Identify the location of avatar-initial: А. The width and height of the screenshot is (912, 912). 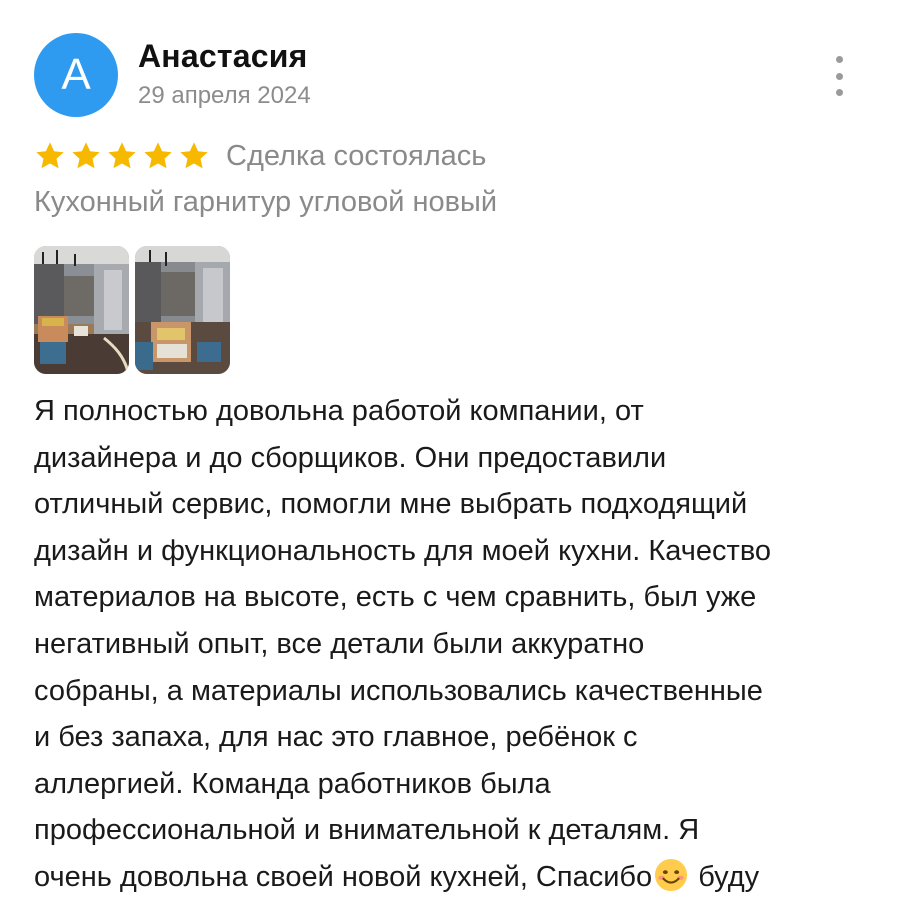
(76, 74).